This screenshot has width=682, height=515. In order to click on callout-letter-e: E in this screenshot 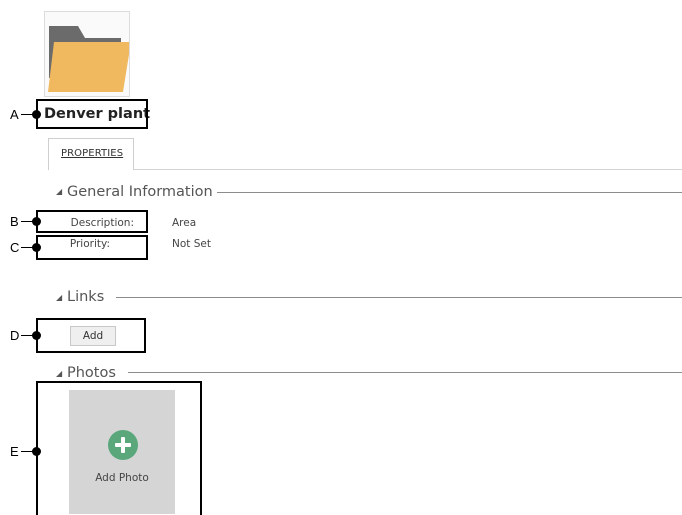, I will do `click(14, 451)`.